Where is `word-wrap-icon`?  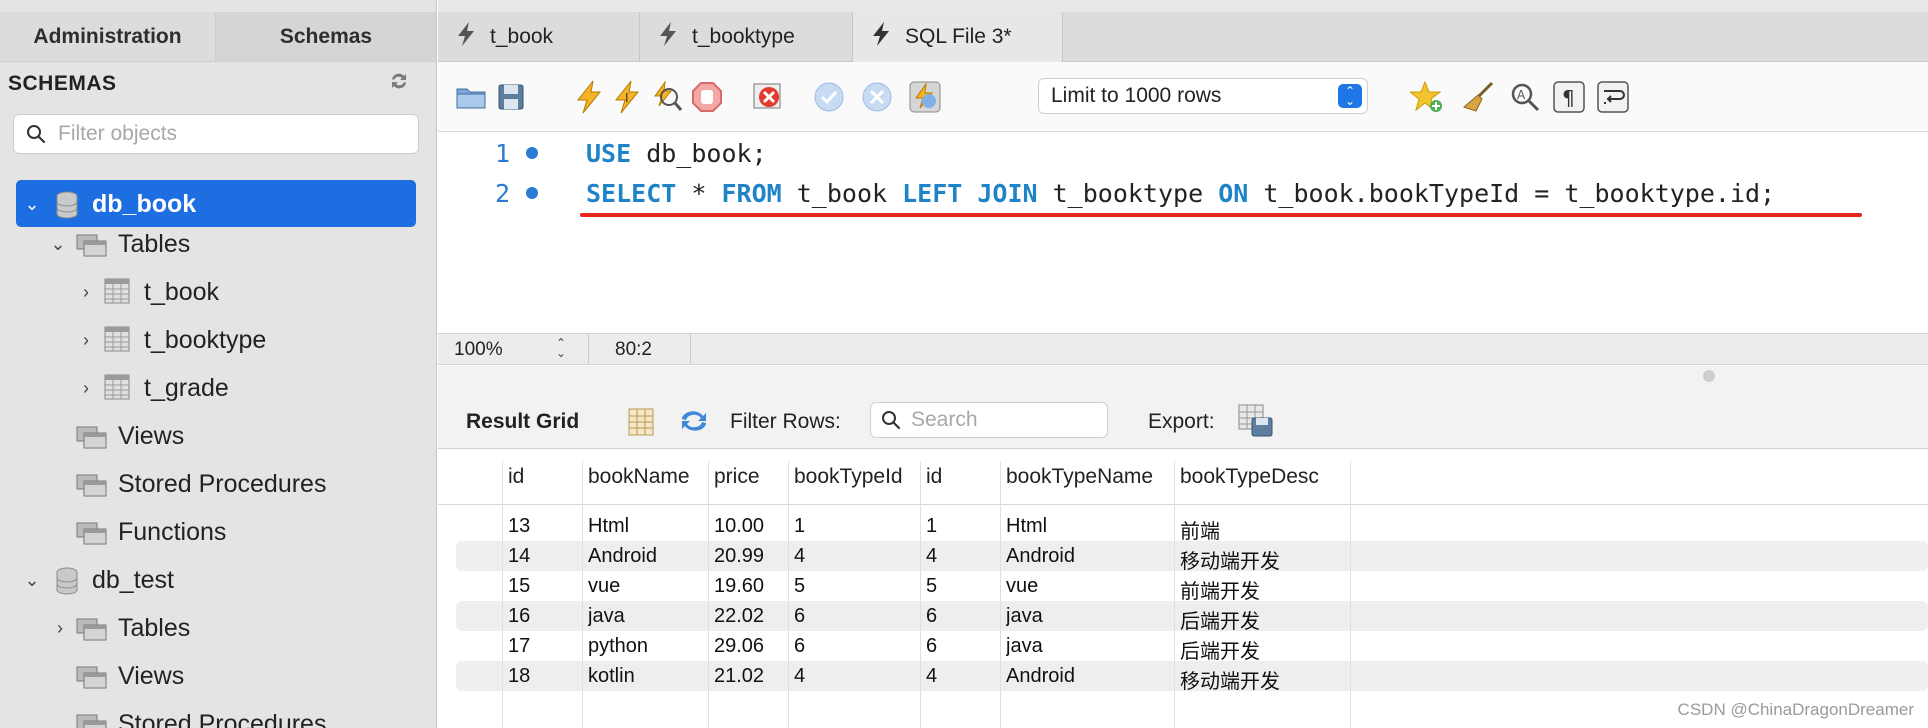
word-wrap-icon is located at coordinates (1613, 97).